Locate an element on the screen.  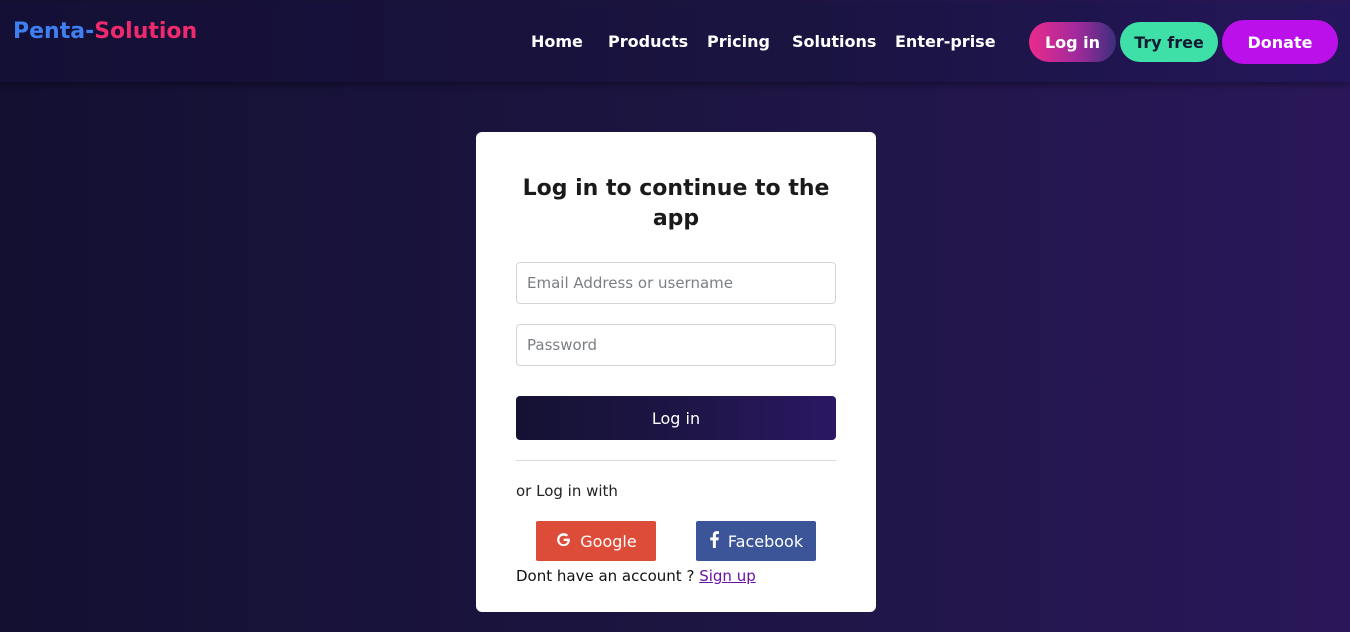
google-g-icon is located at coordinates (563, 541).